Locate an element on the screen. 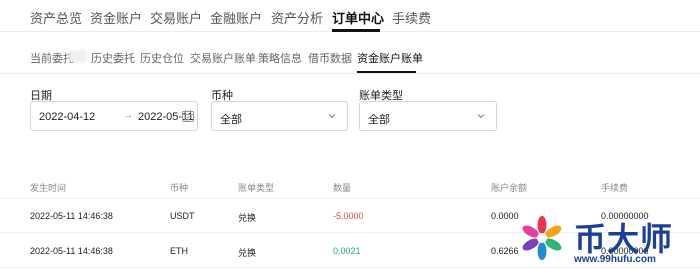 This screenshot has height=269, width=700. top-nav-trading-account: 交易账户 is located at coordinates (176, 17).